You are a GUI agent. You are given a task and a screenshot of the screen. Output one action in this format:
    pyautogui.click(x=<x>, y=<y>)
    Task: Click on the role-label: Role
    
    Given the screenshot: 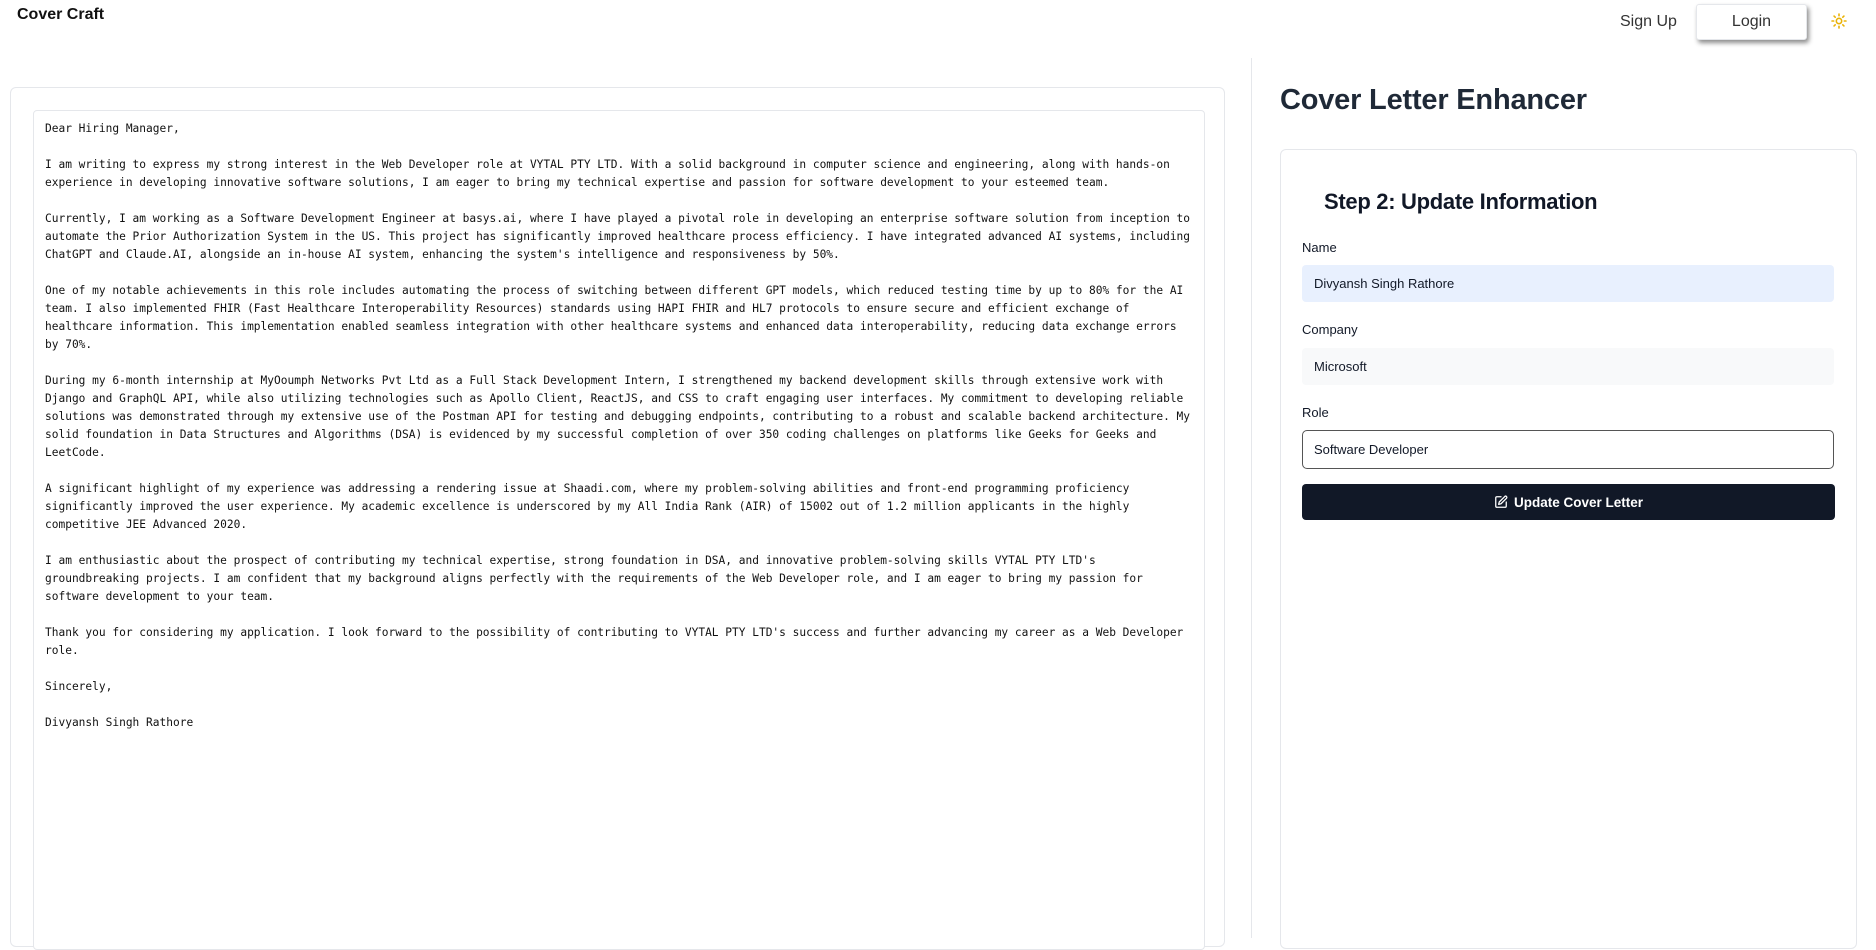 What is the action you would take?
    pyautogui.click(x=1315, y=412)
    